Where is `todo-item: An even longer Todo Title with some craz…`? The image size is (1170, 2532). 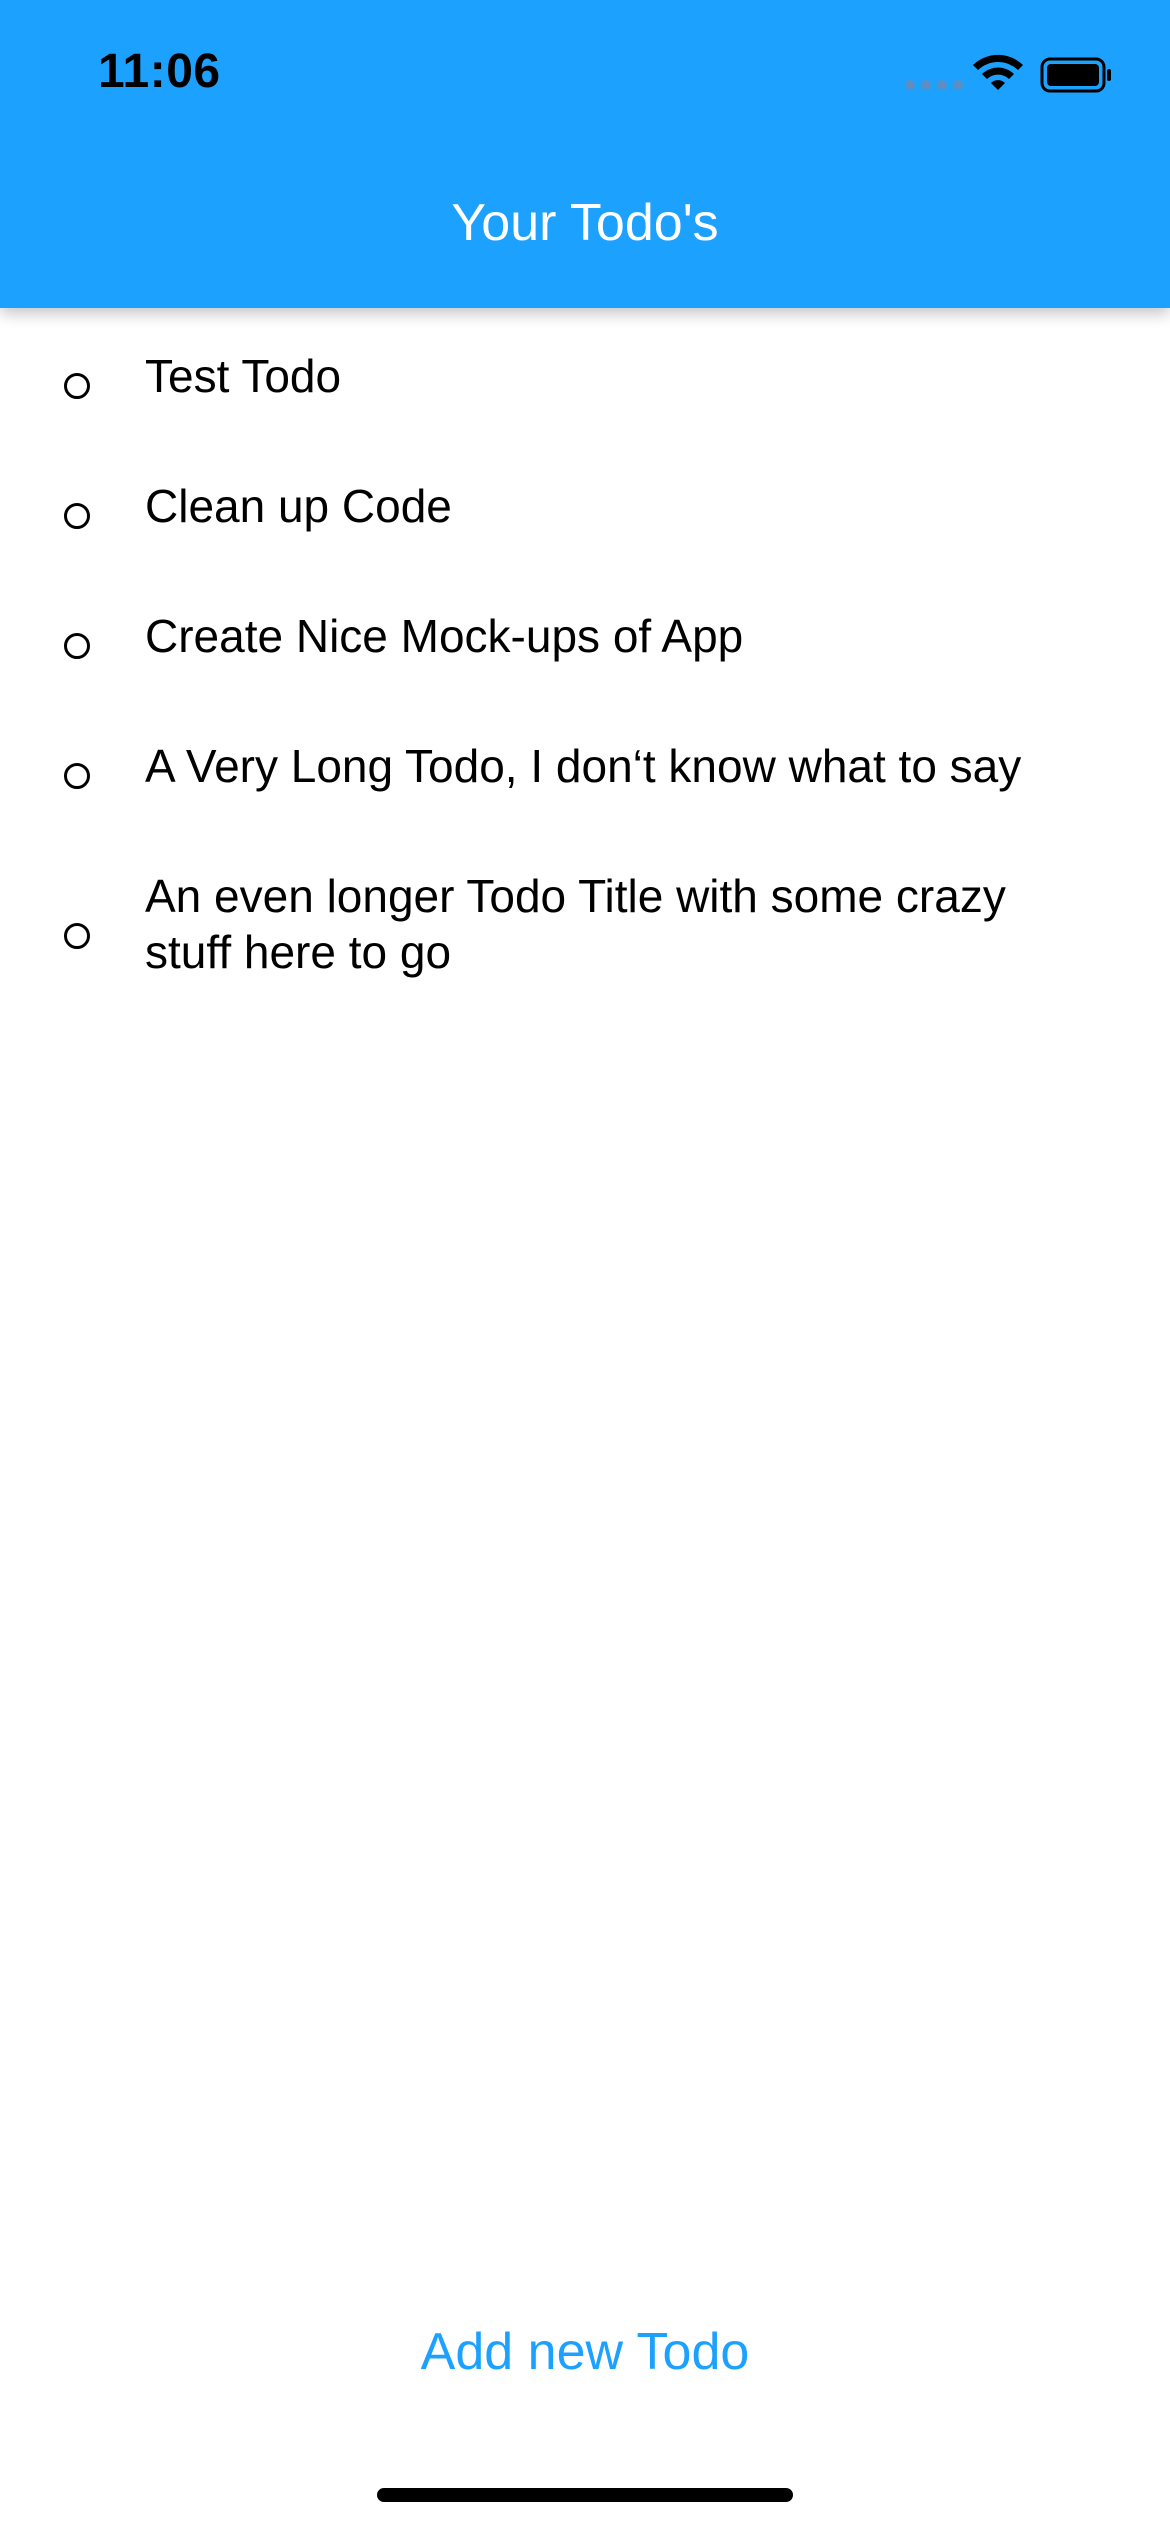
todo-item: An even longer Todo Title with some craz… is located at coordinates (585, 928).